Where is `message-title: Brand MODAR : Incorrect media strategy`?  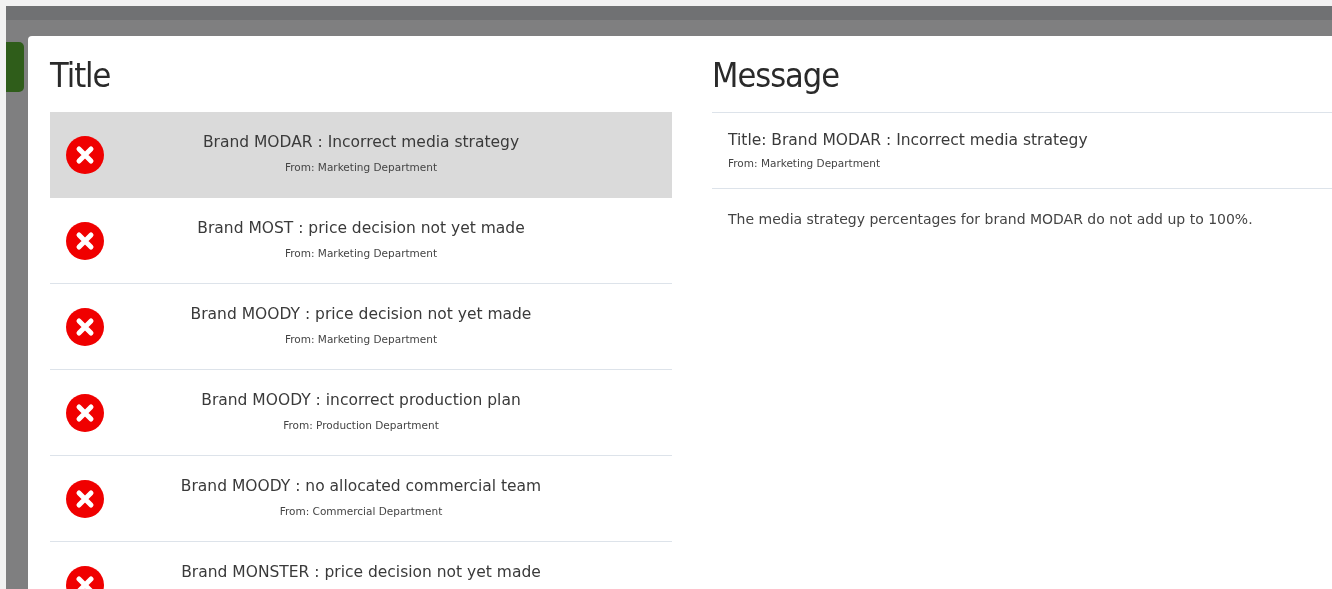
message-title: Brand MODAR : Incorrect media strategy is located at coordinates (361, 142).